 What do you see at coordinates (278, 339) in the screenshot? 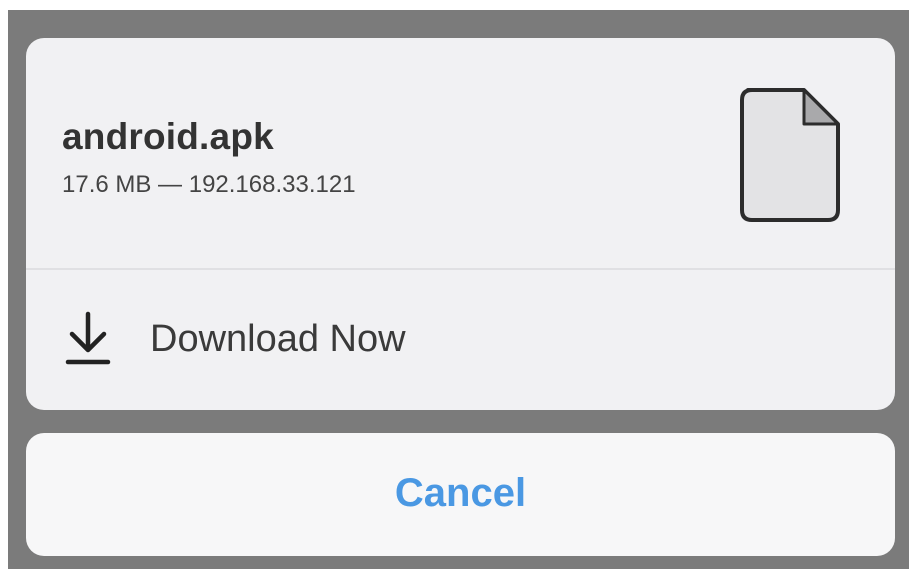
I see `download-now-label: Download Now` at bounding box center [278, 339].